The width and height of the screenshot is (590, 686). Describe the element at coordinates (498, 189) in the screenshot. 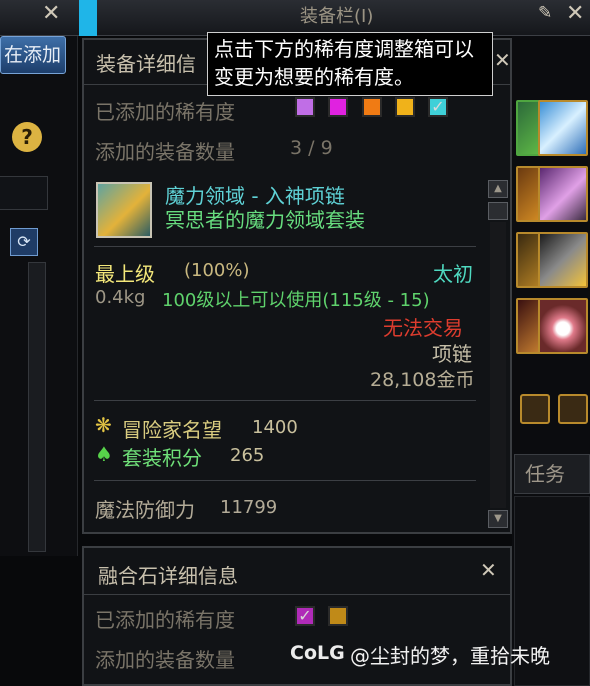

I see `scroll-up-icon: ▲` at that location.